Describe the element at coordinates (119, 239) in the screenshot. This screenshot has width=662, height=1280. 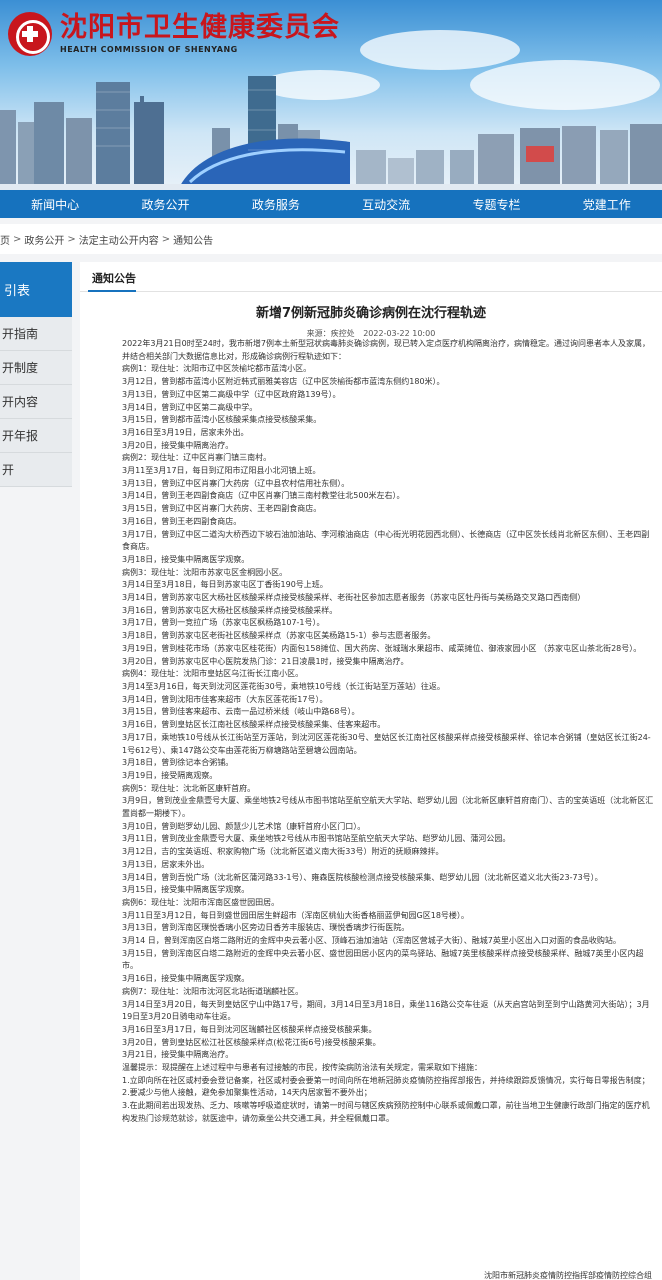
I see `breadcrumb-statutory-content: 法定主动公开内容` at that location.